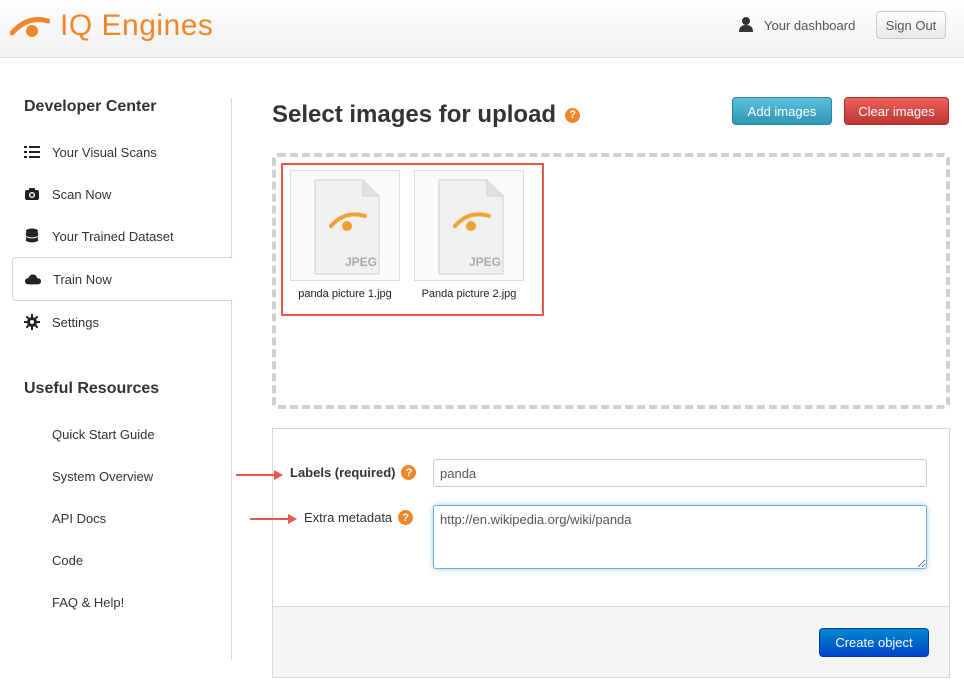 The height and width of the screenshot is (689, 964). I want to click on eye-logo-icon, so click(30, 26).